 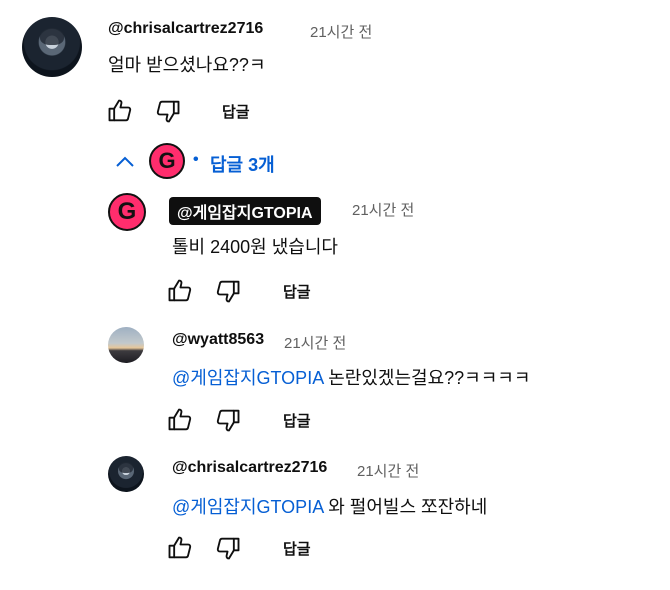 I want to click on reply-body: 와 펄어빌스 쪼잔하네, so click(x=408, y=507).